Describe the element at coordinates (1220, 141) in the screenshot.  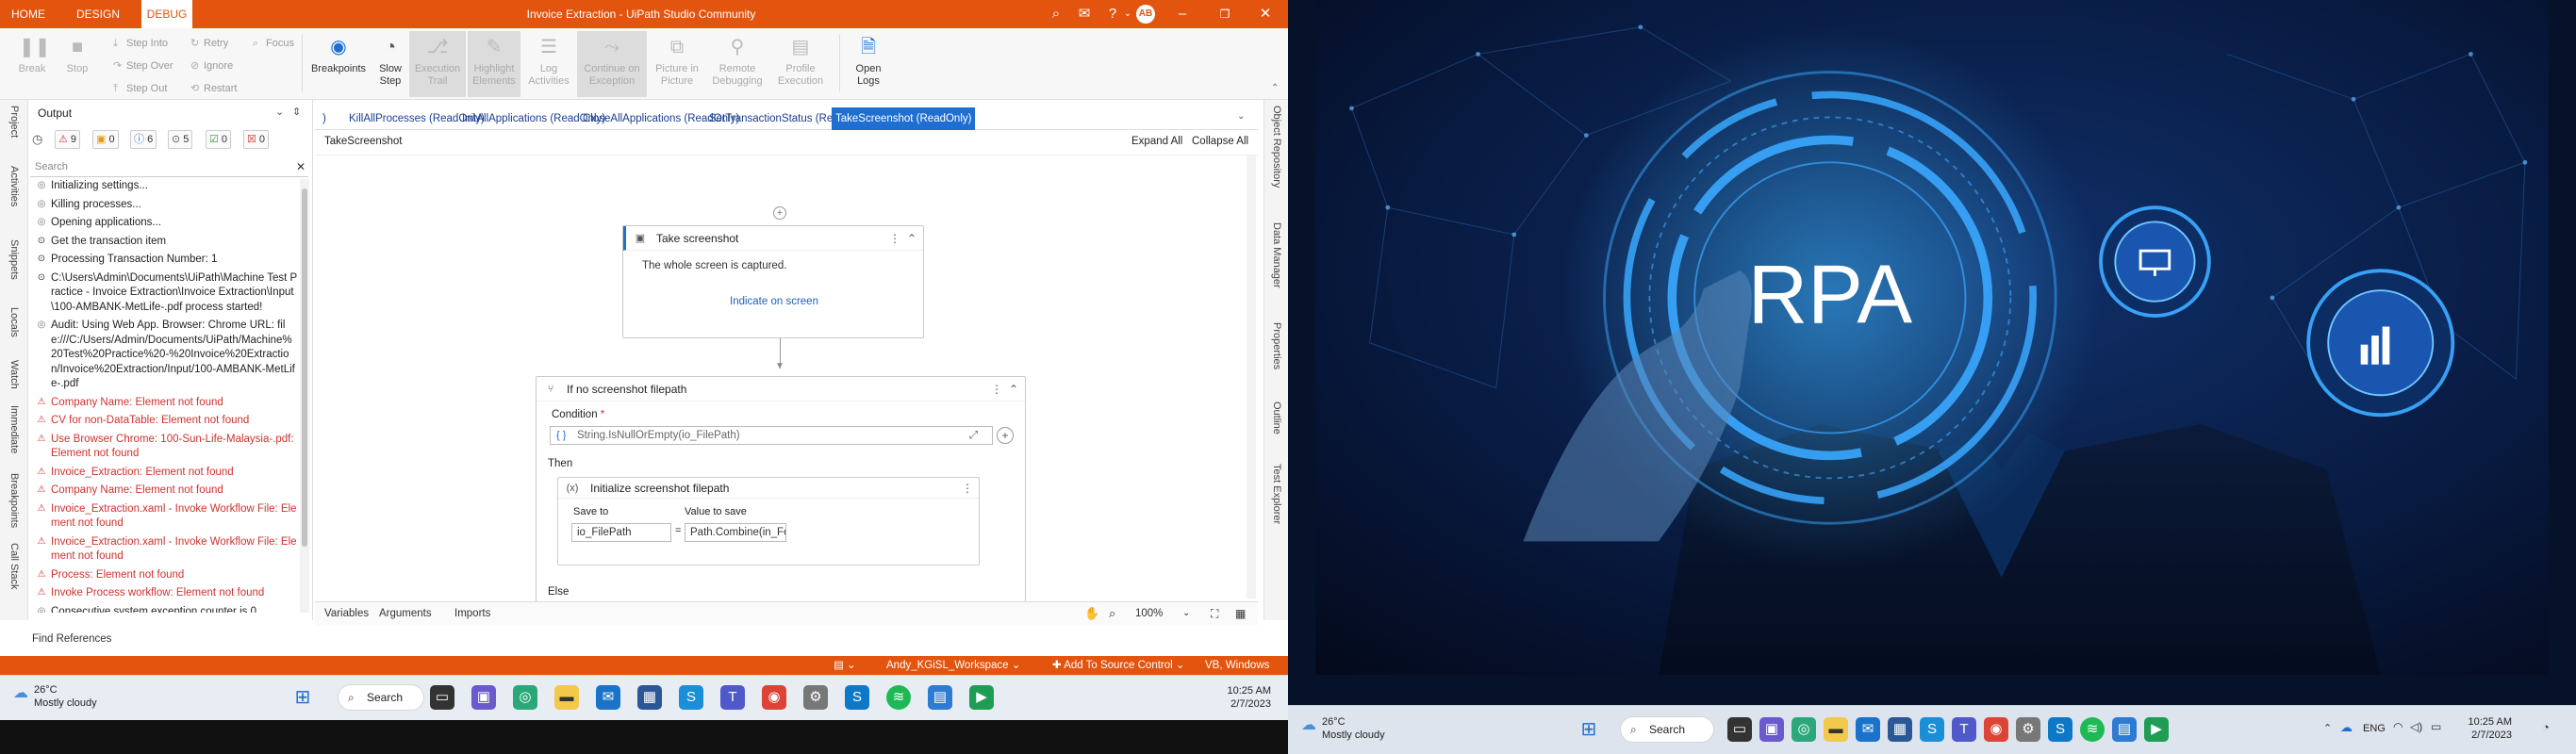
I see `collapse-all-button: Collapse All` at that location.